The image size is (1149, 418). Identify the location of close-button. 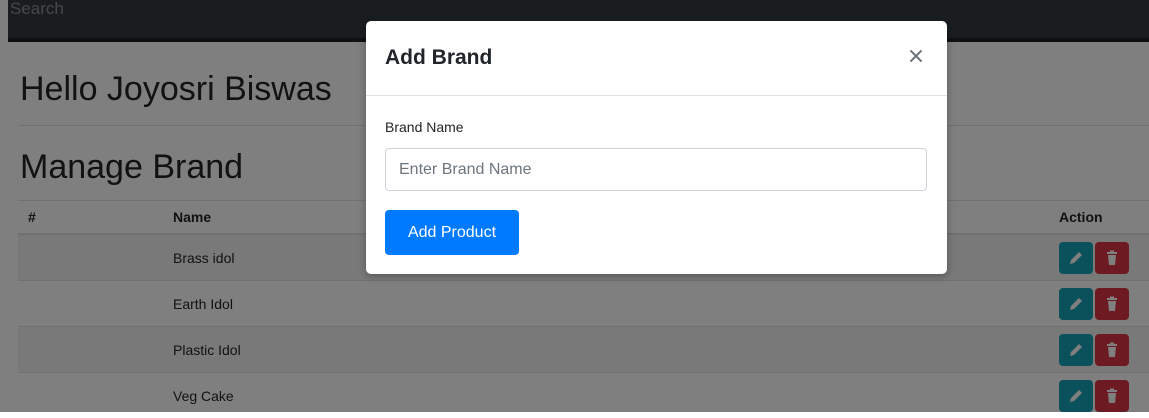
(916, 56).